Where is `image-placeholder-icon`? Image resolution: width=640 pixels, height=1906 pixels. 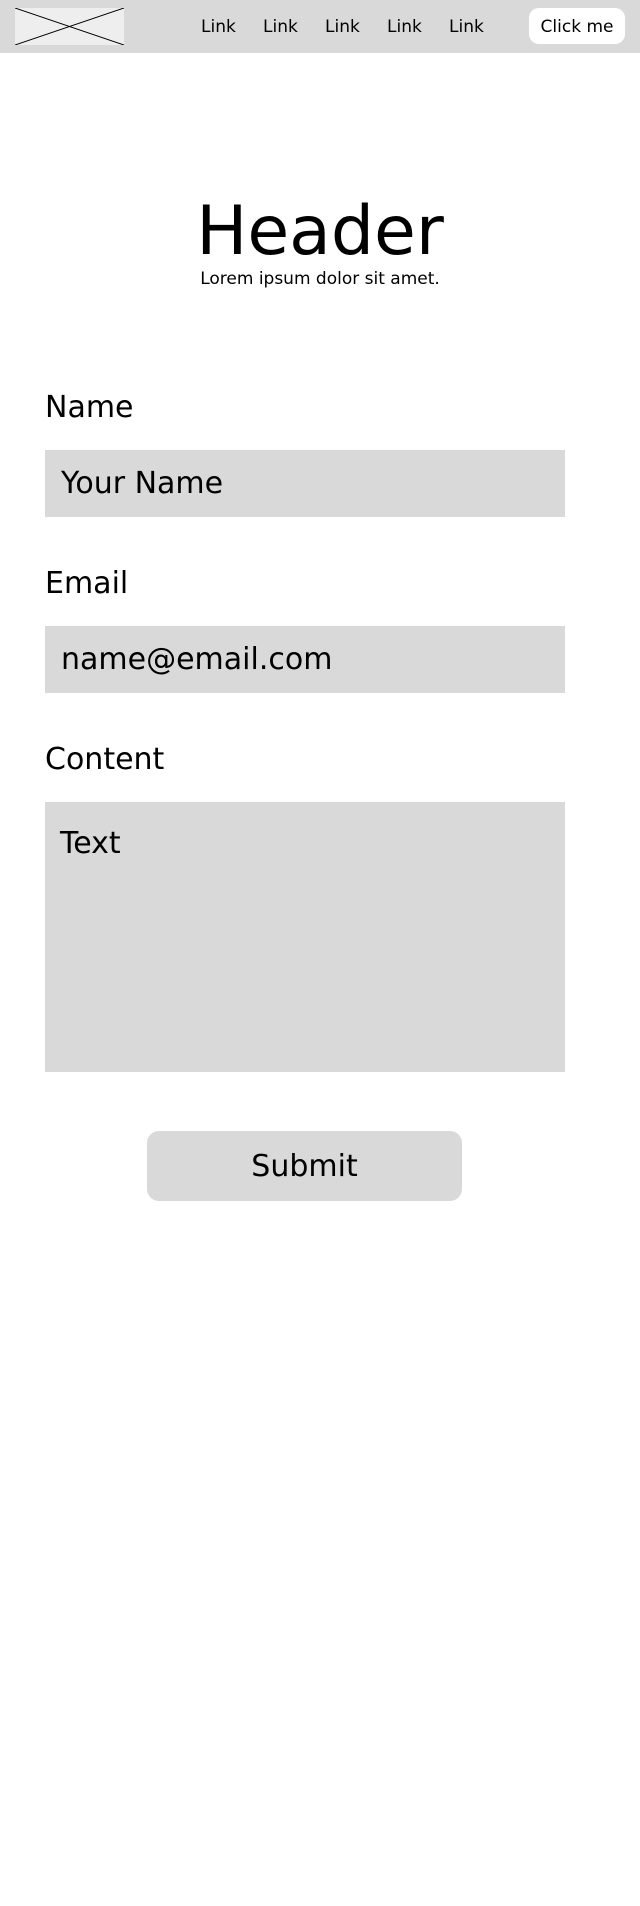
image-placeholder-icon is located at coordinates (69, 26).